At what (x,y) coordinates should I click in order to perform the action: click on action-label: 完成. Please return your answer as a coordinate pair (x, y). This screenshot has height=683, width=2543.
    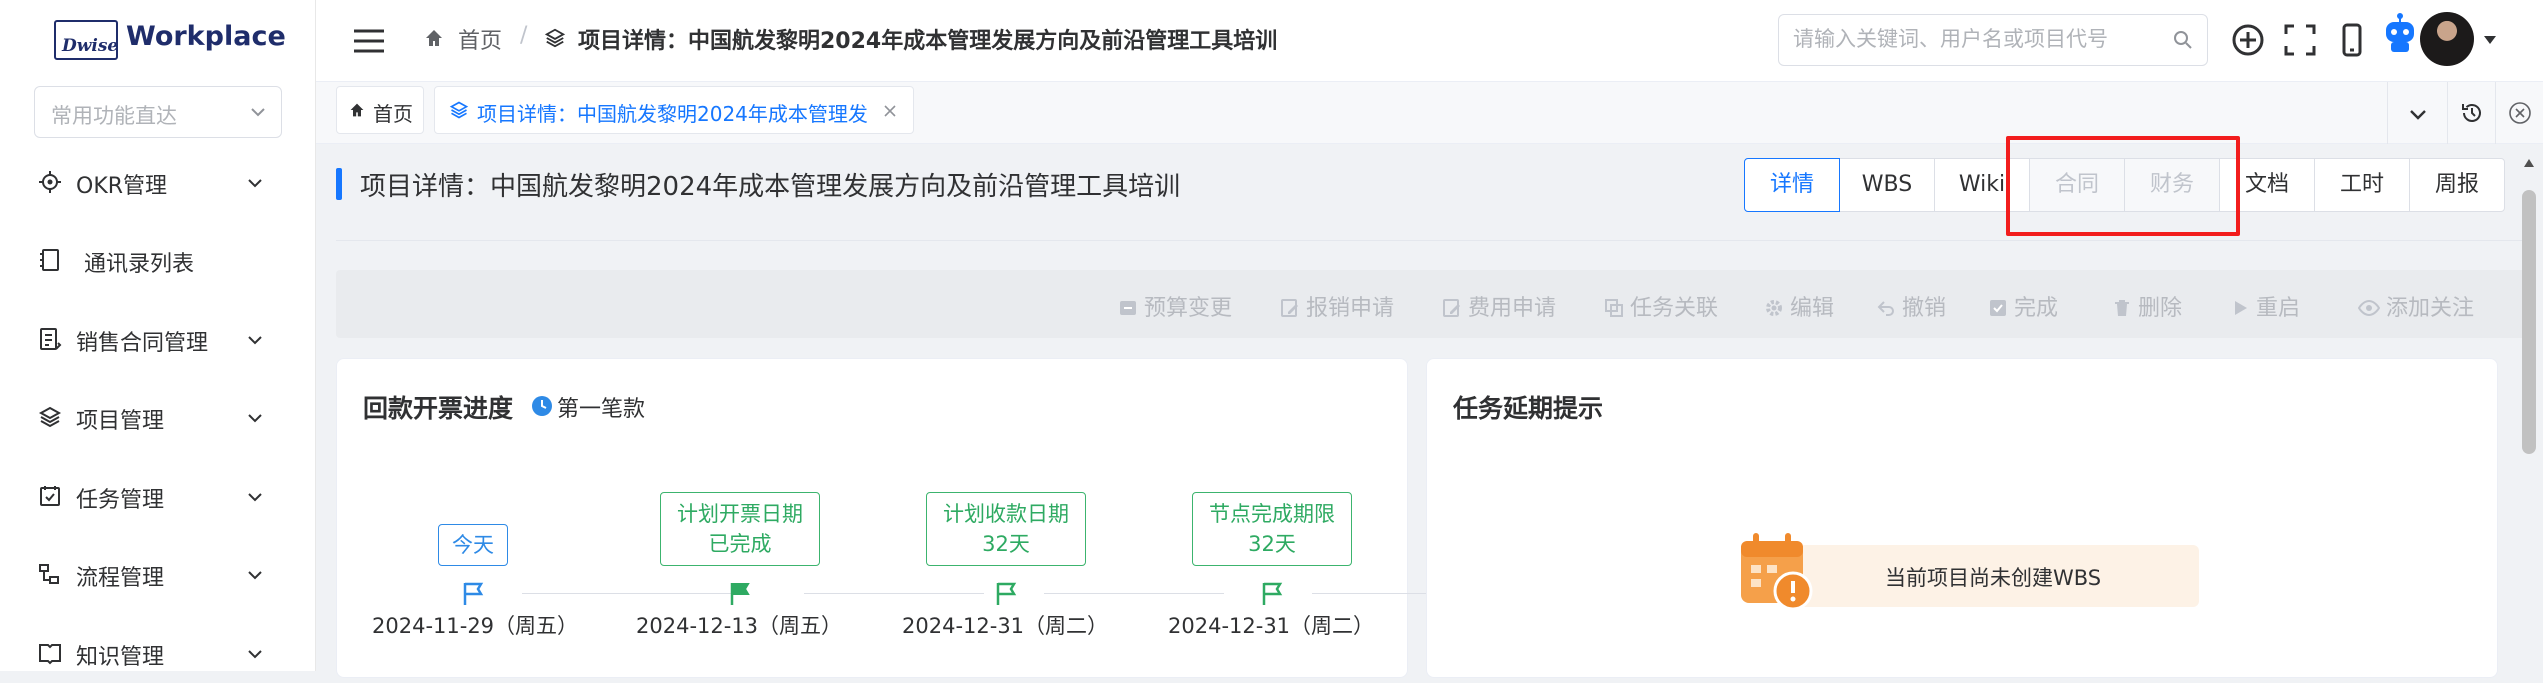
    Looking at the image, I should click on (2036, 308).